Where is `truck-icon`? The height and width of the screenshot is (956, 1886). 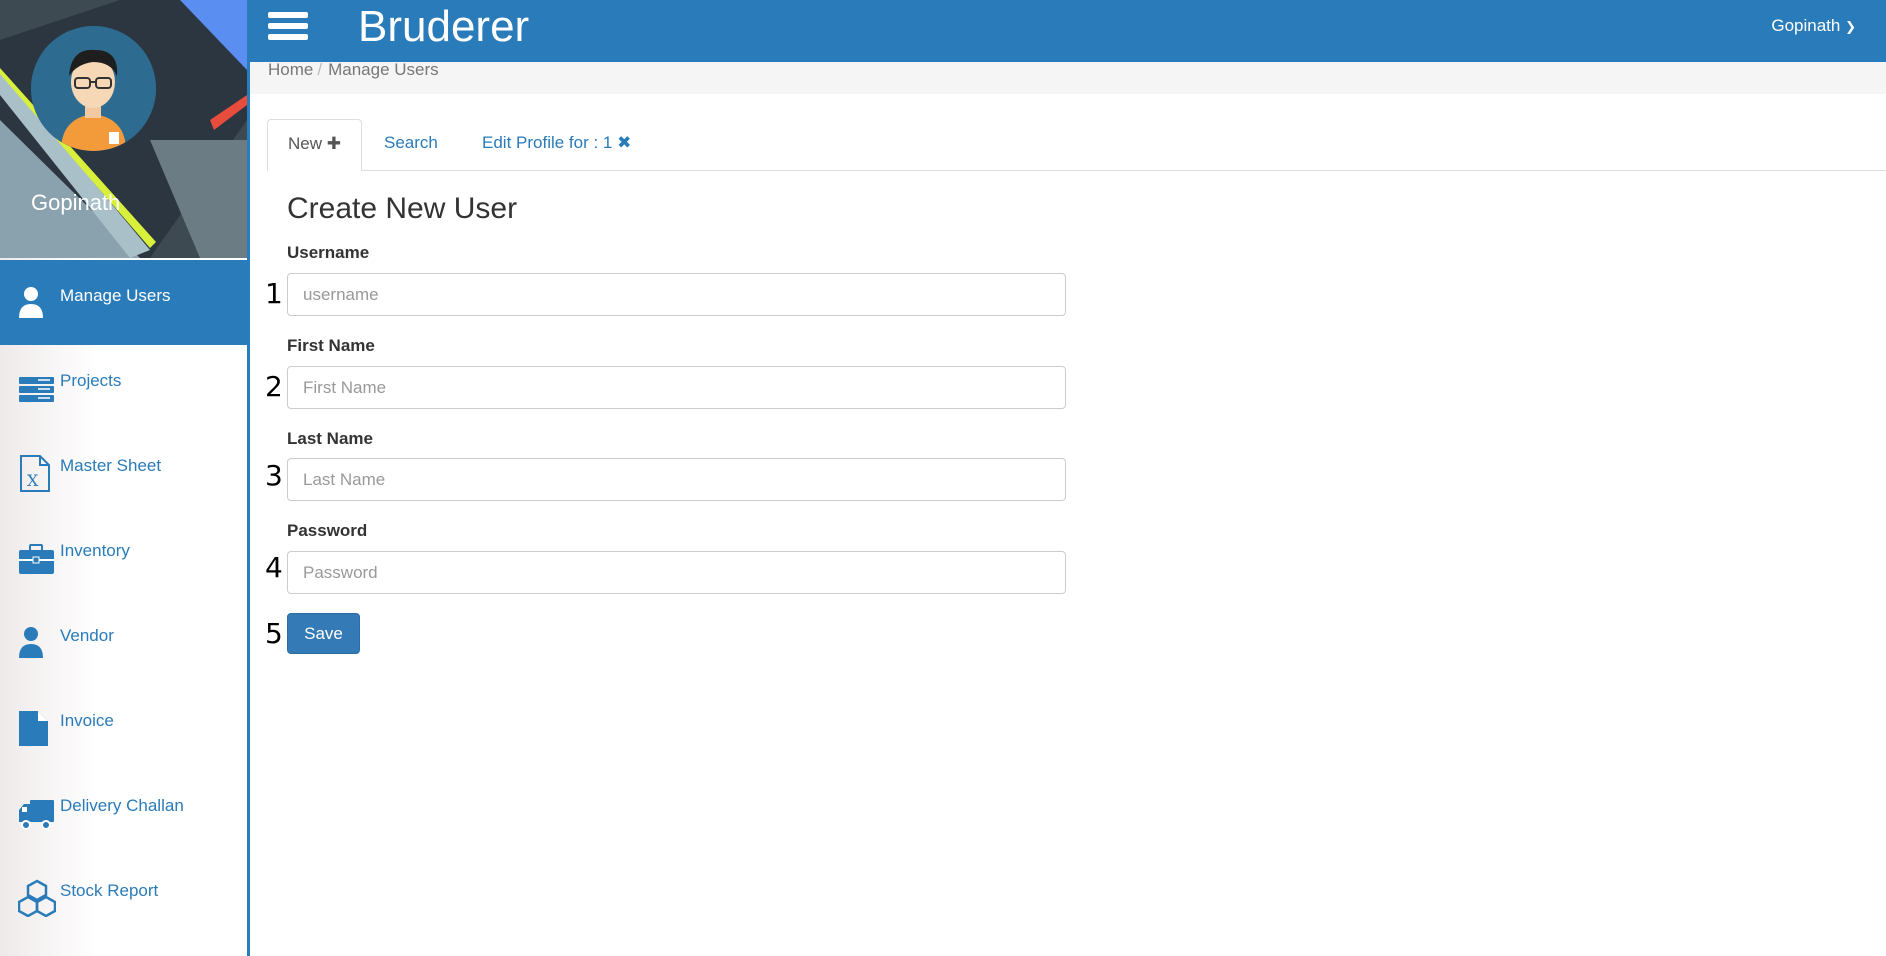
truck-icon is located at coordinates (36, 815).